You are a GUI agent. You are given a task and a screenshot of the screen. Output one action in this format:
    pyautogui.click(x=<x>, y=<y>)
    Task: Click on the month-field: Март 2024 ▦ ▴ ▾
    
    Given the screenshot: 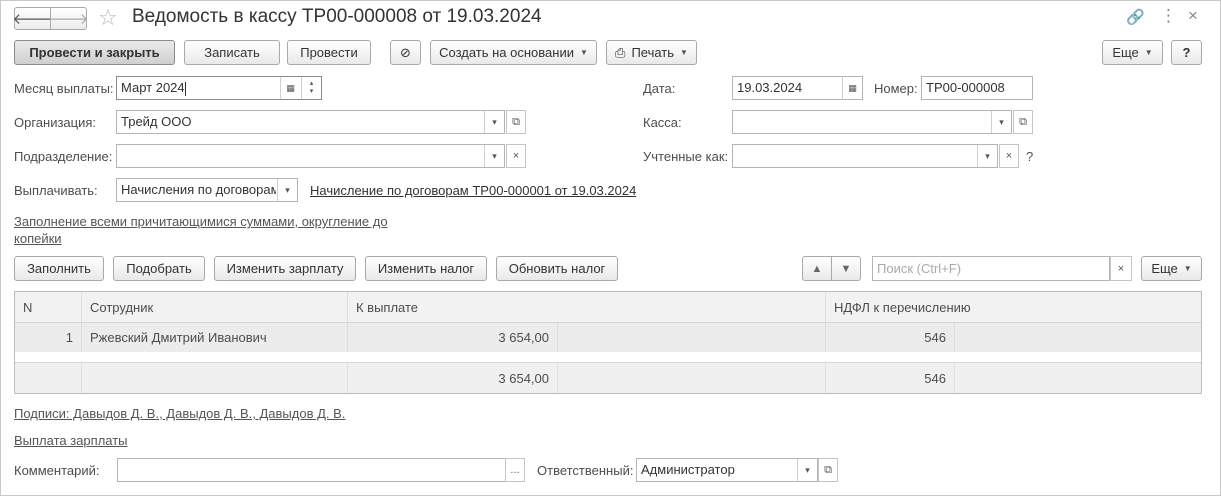 What is the action you would take?
    pyautogui.click(x=219, y=88)
    